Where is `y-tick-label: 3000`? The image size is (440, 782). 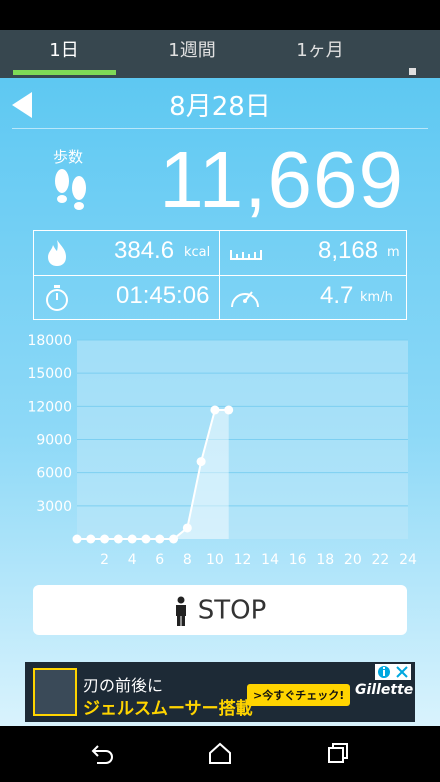 y-tick-label: 3000 is located at coordinates (54, 507).